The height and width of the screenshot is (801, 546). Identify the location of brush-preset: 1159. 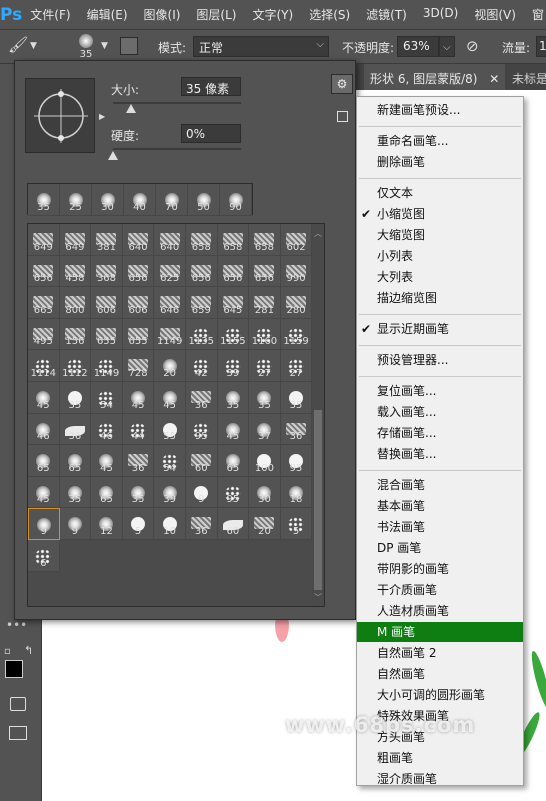
(296, 334).